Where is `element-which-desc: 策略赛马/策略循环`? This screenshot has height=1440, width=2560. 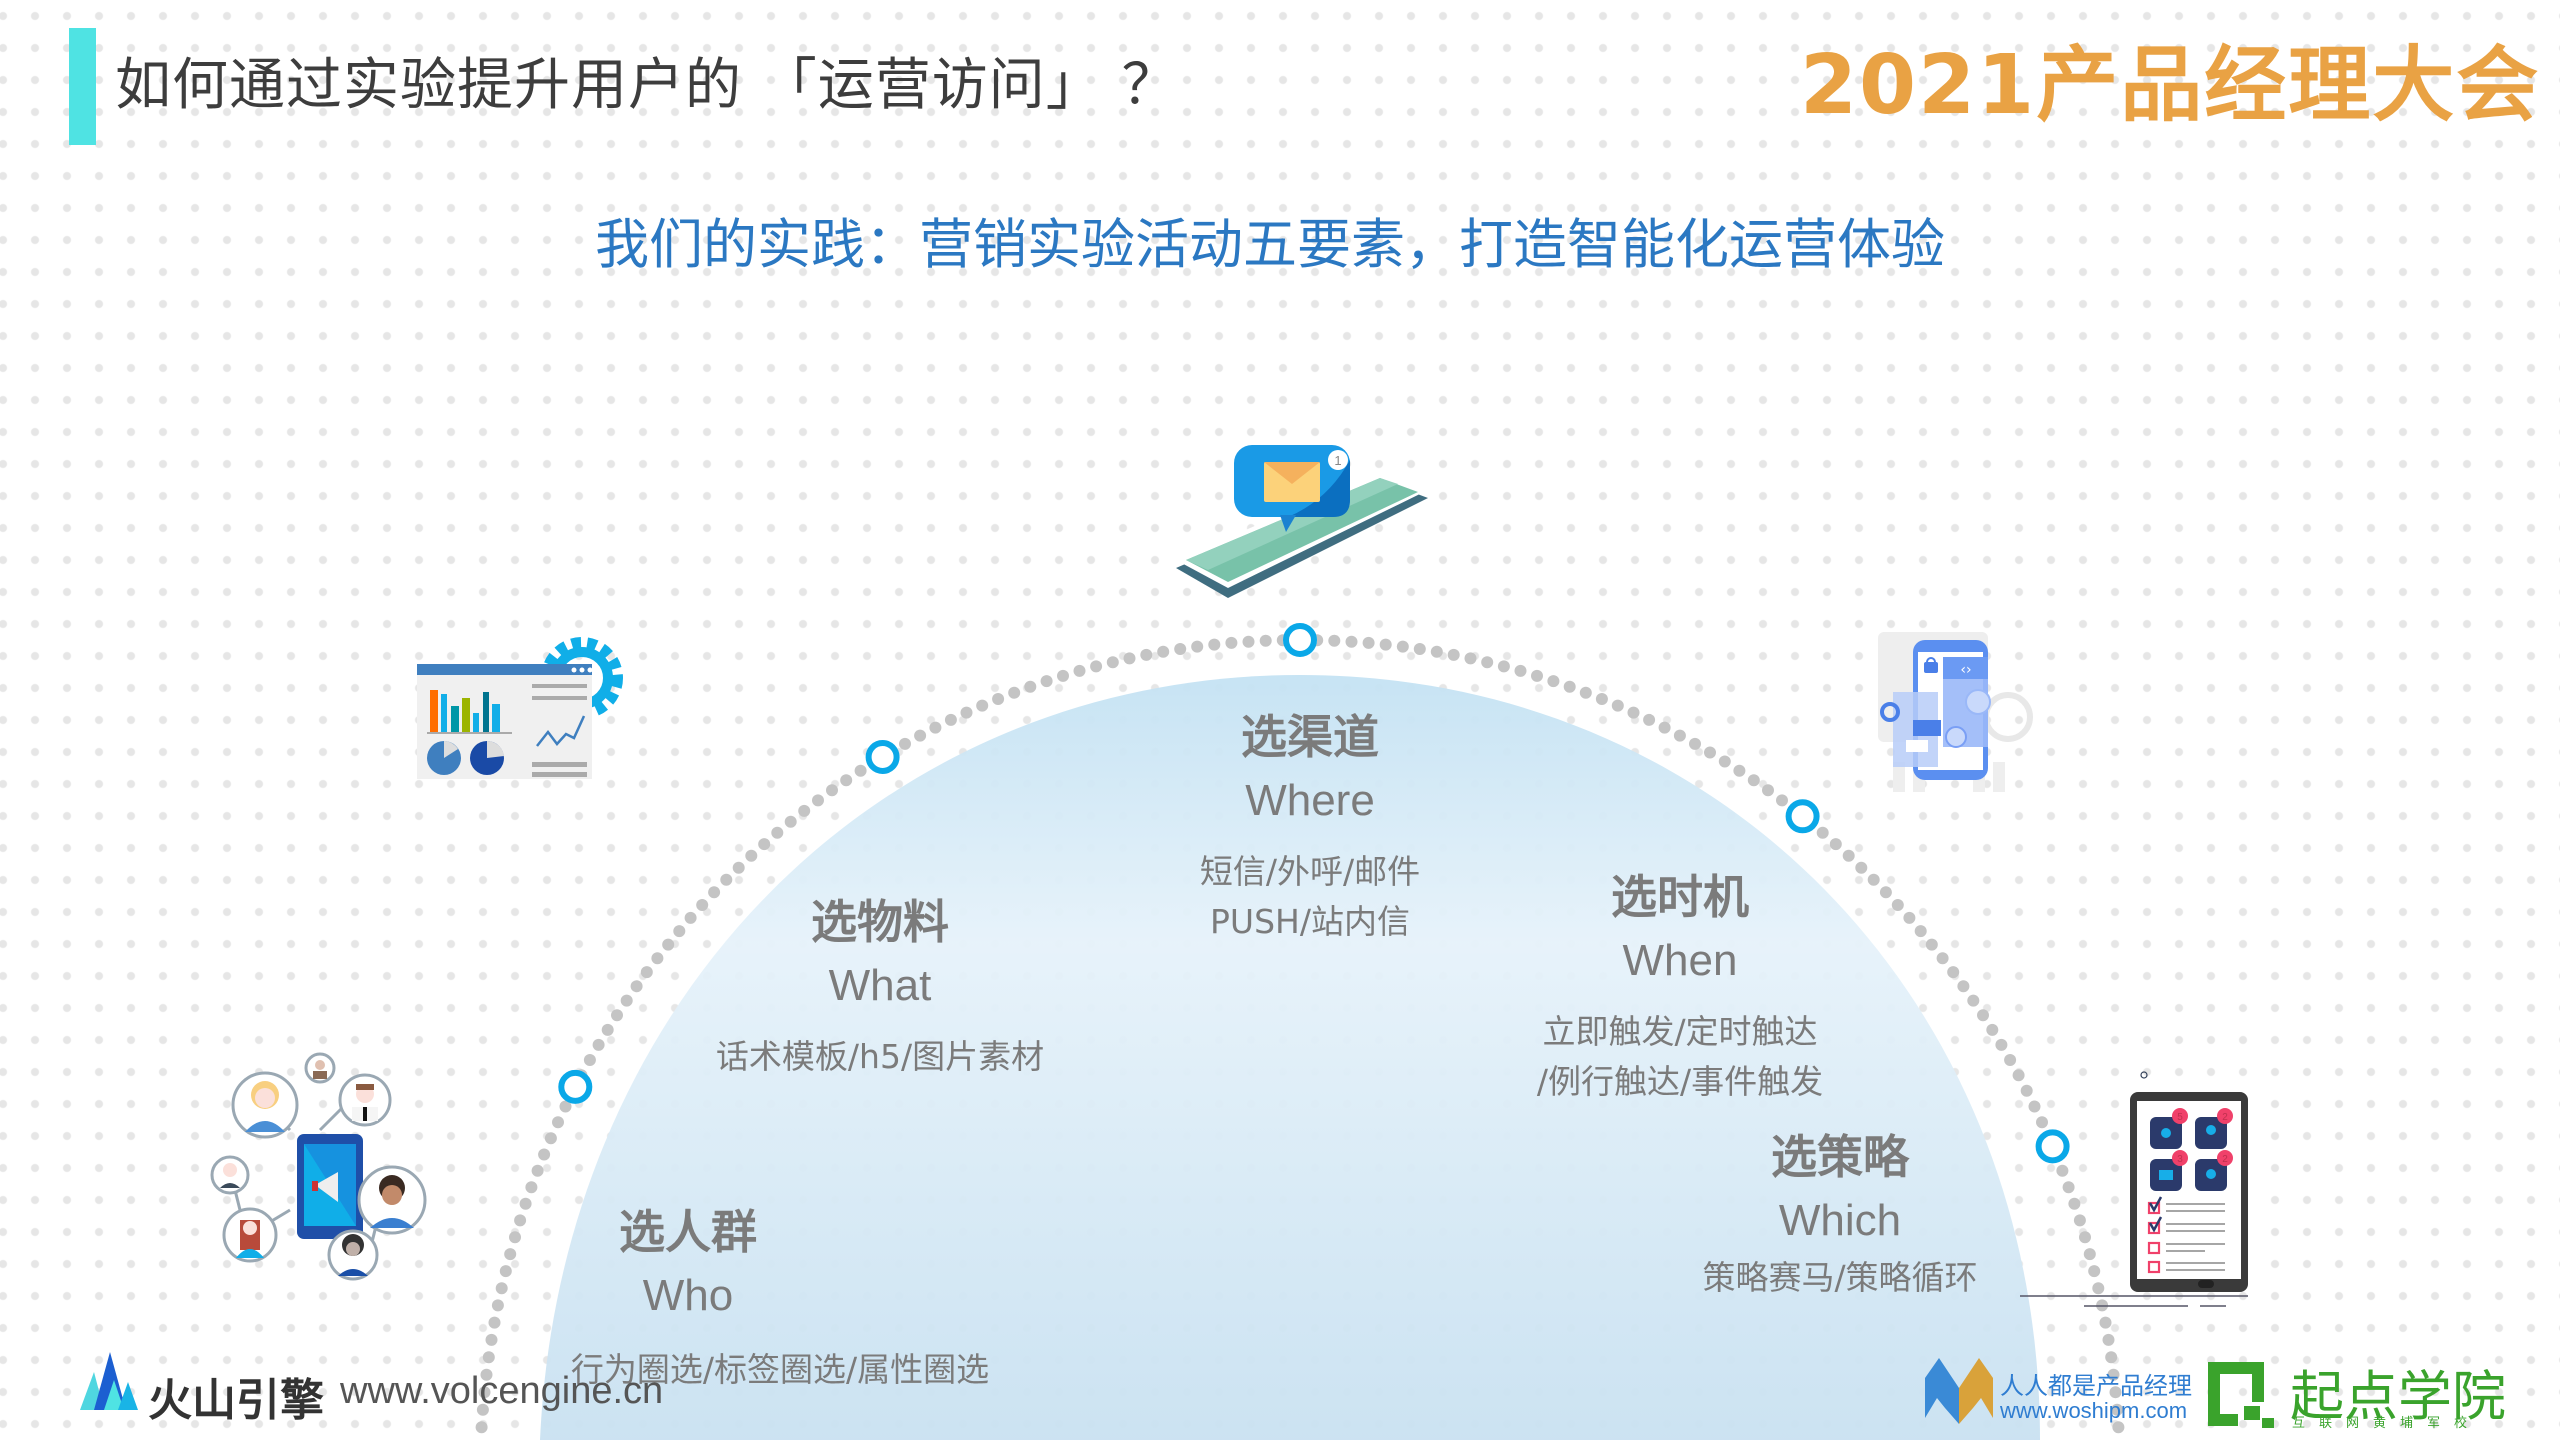 element-which-desc: 策略赛马/策略循环 is located at coordinates (1840, 1277).